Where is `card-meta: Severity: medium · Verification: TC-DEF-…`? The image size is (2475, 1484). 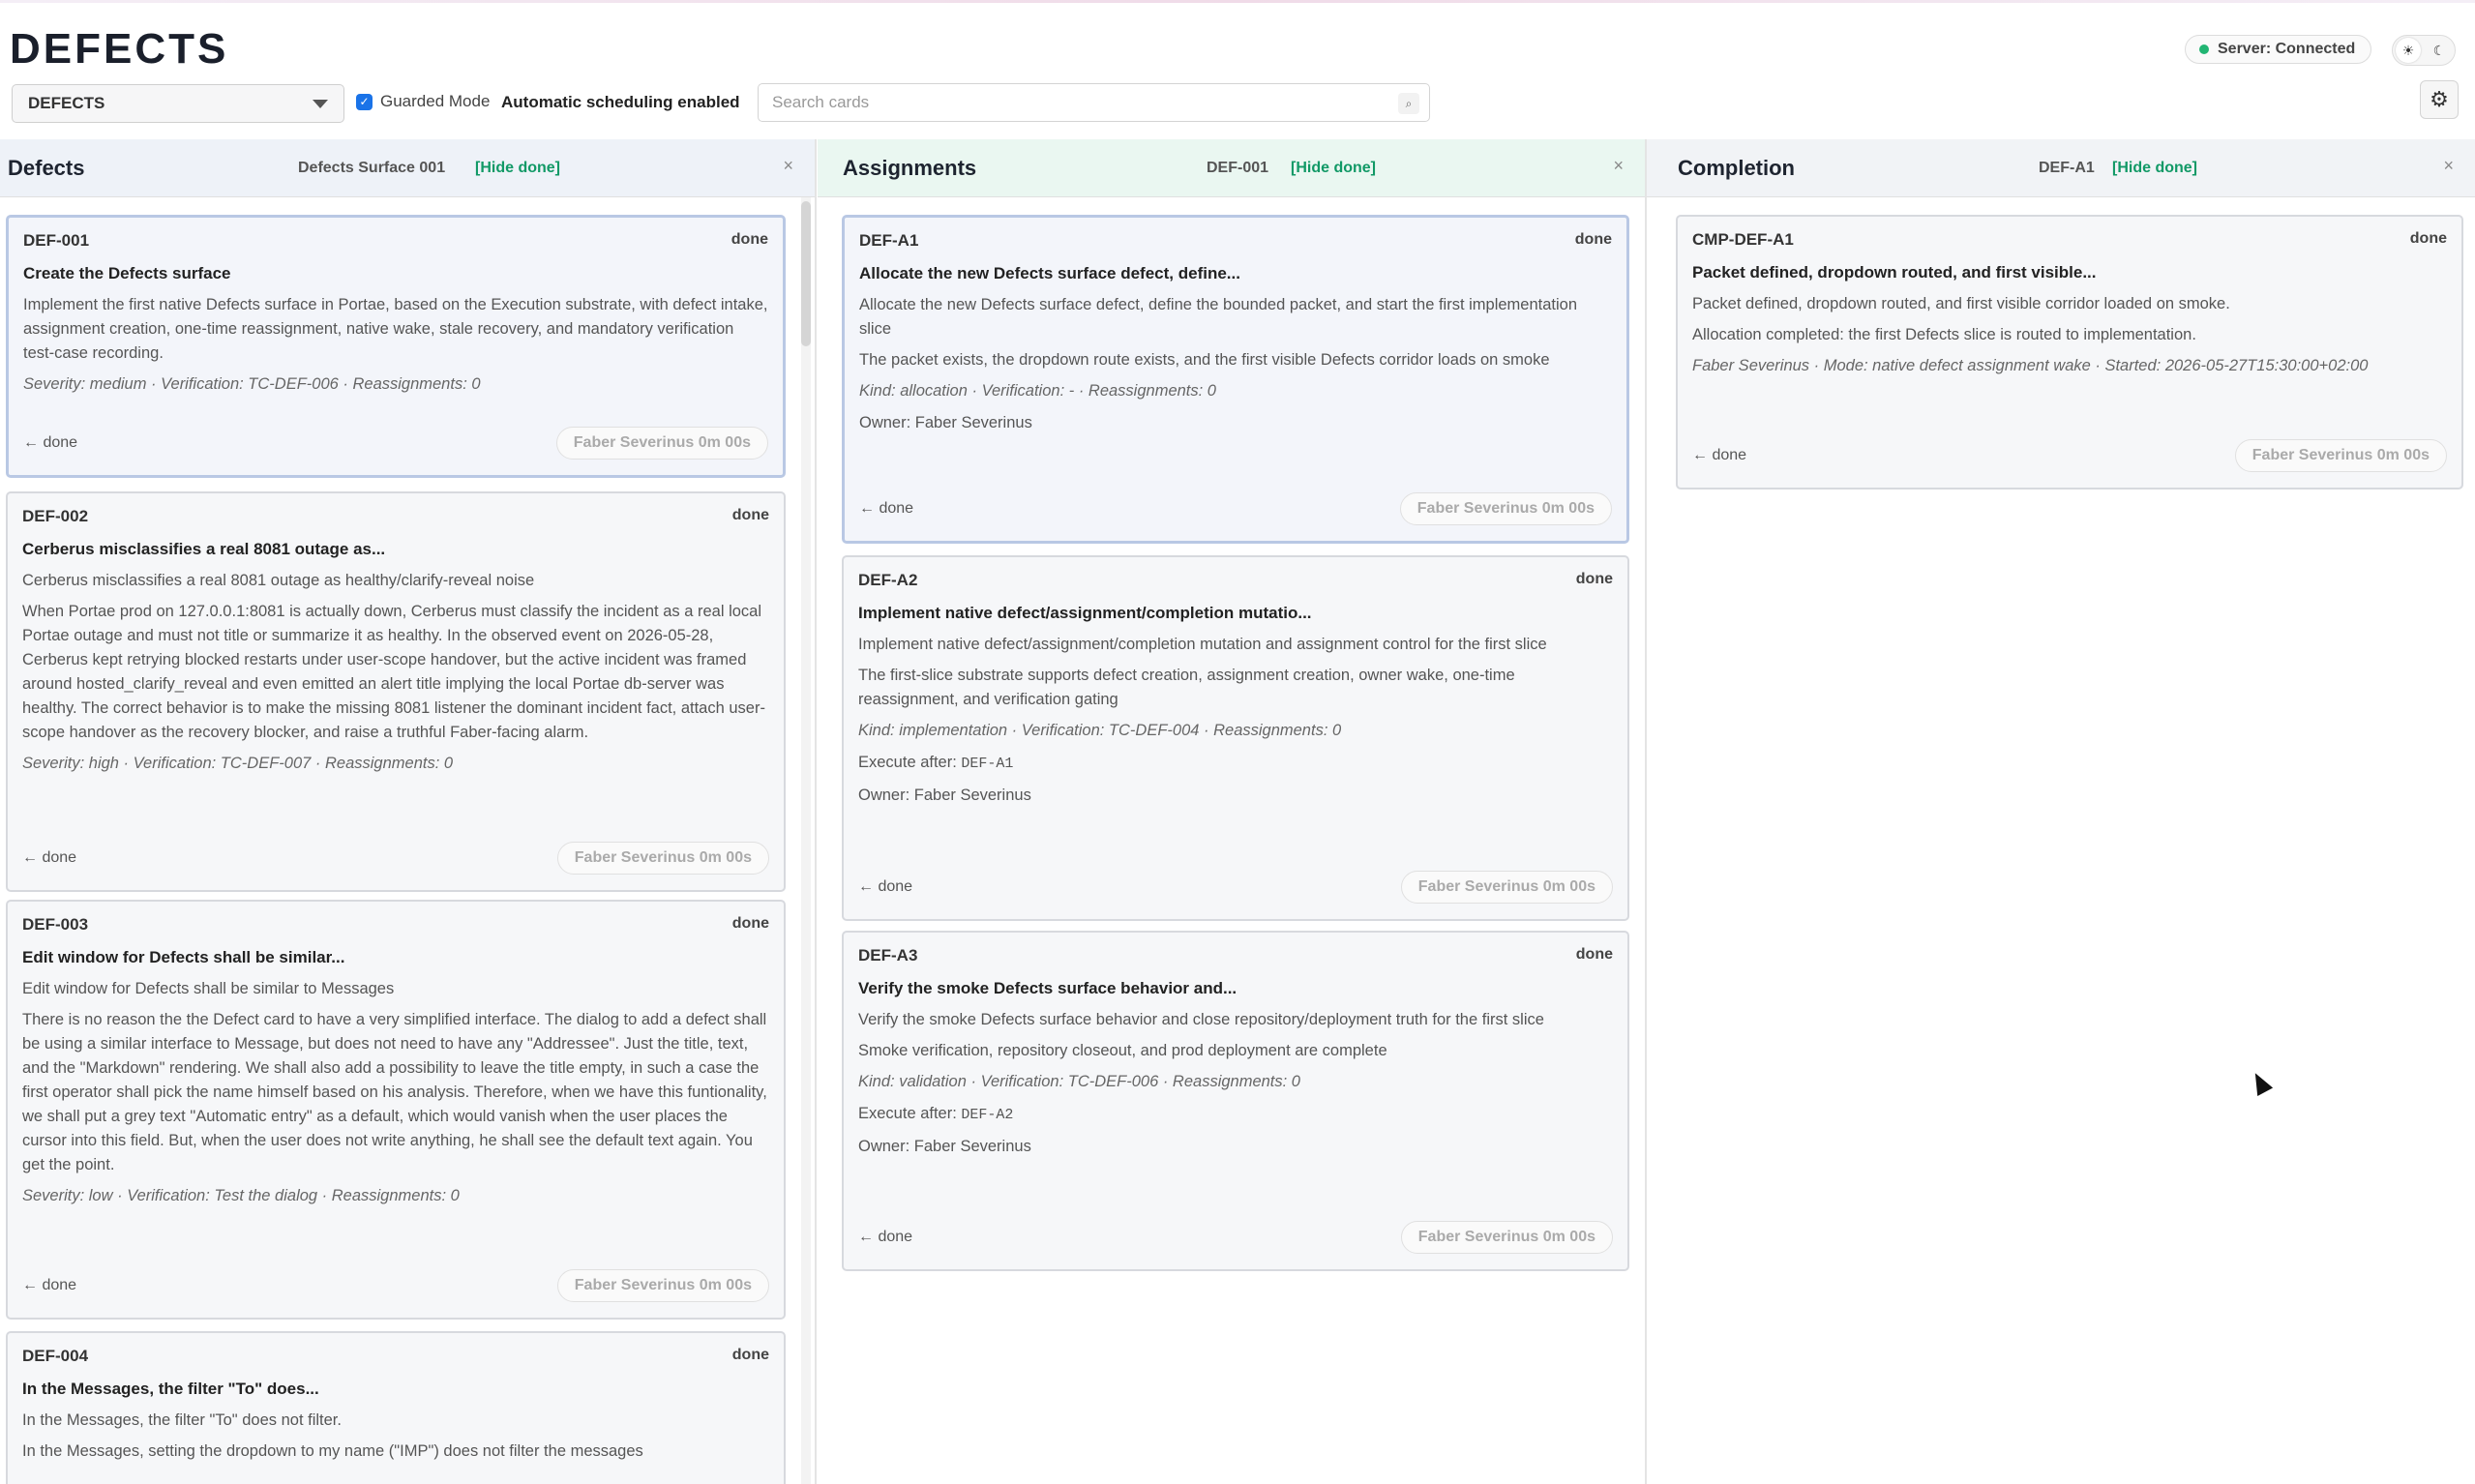
card-meta: Severity: medium · Verification: TC-DEF-… is located at coordinates (252, 384).